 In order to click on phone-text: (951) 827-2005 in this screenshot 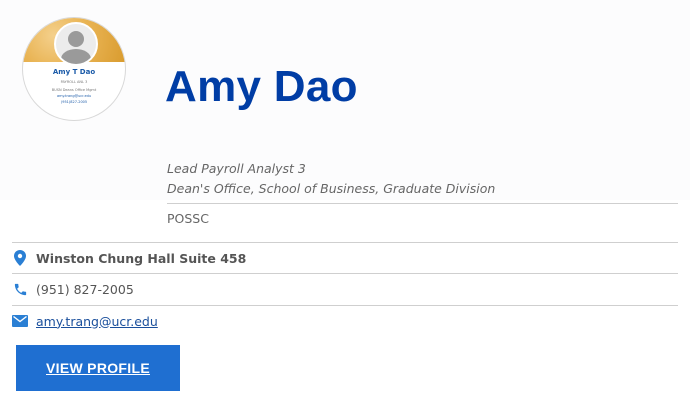, I will do `click(85, 289)`.